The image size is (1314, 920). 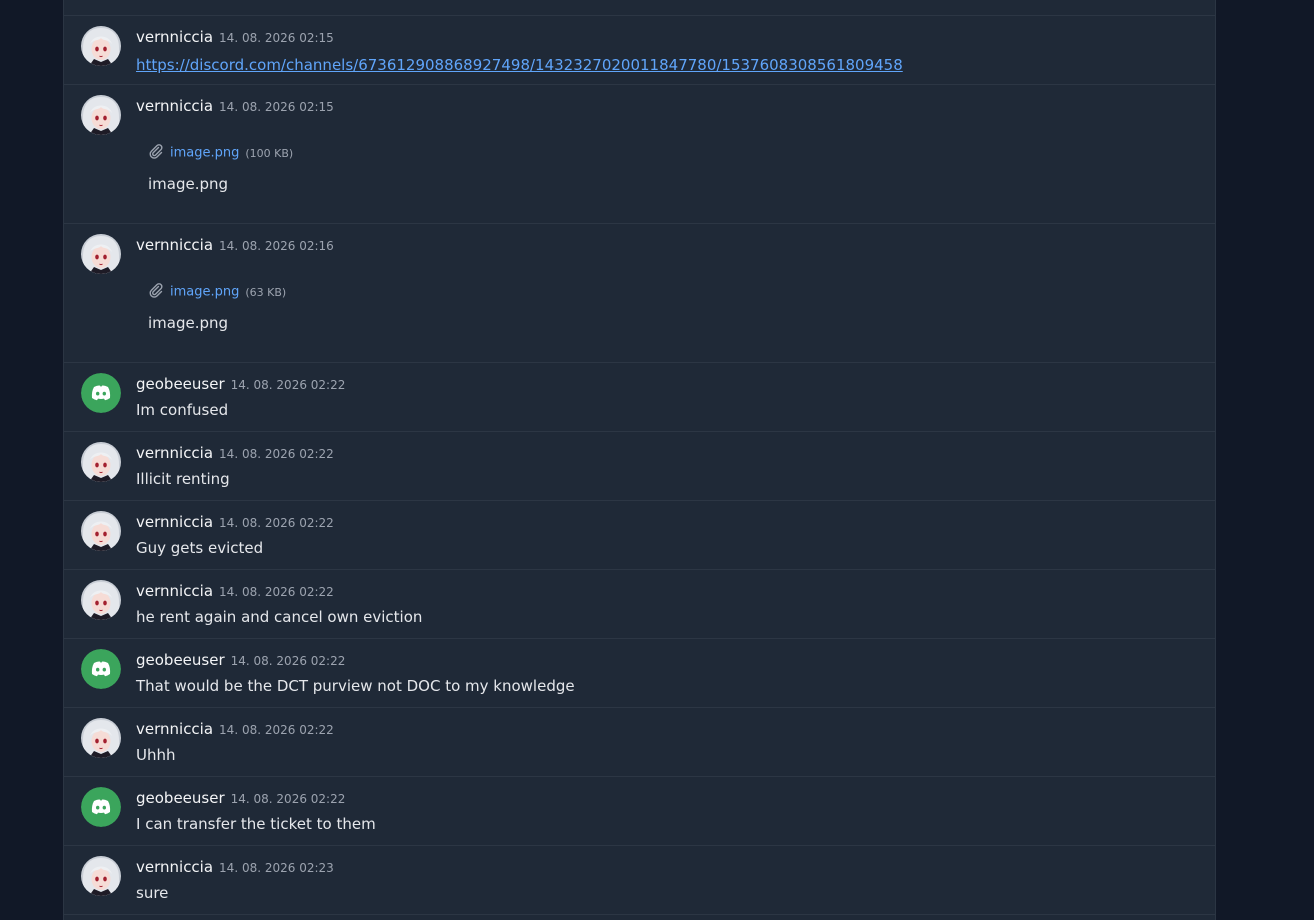 What do you see at coordinates (639, 742) in the screenshot?
I see `message-item: vernniccia 14. 08. 2026 02:22 Uhhh` at bounding box center [639, 742].